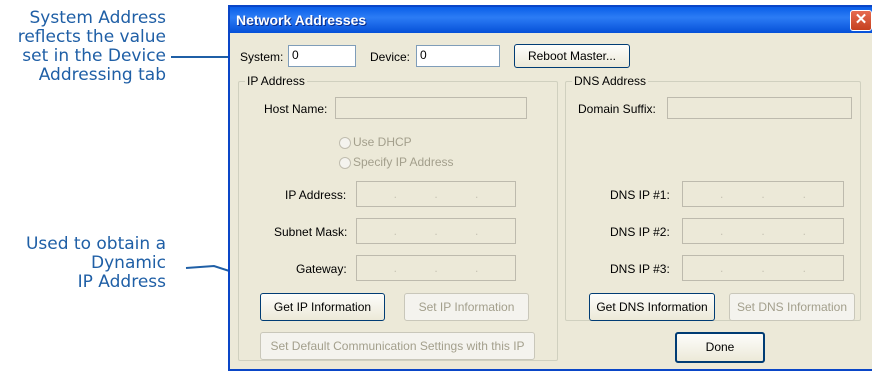 This screenshot has width=872, height=371. What do you see at coordinates (617, 109) in the screenshot?
I see `domain-suffix-label: Domain Suffix:` at bounding box center [617, 109].